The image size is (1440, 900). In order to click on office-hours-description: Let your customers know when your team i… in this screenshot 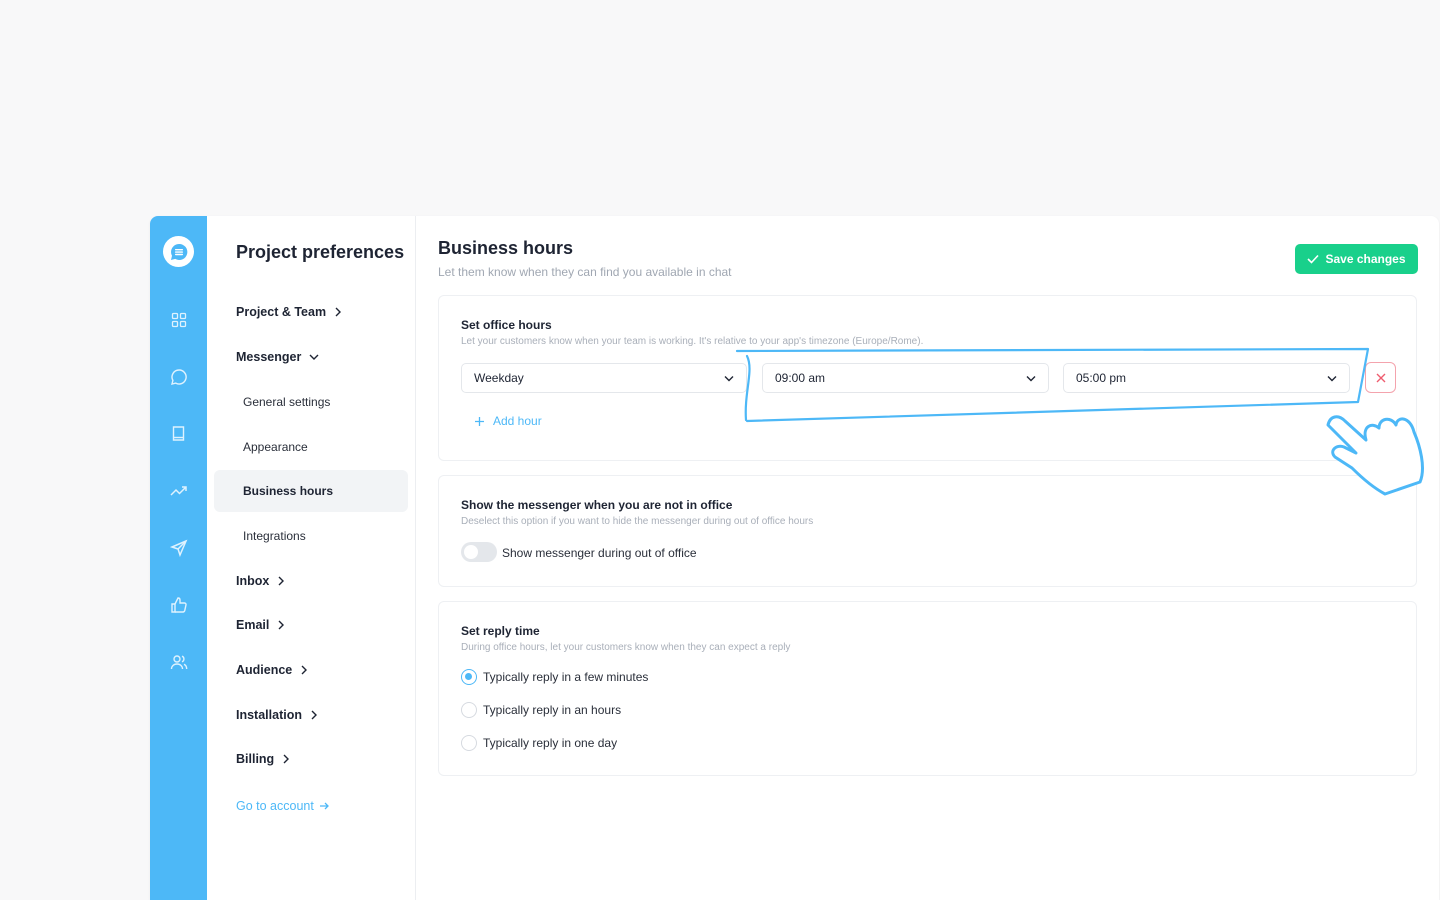, I will do `click(692, 341)`.